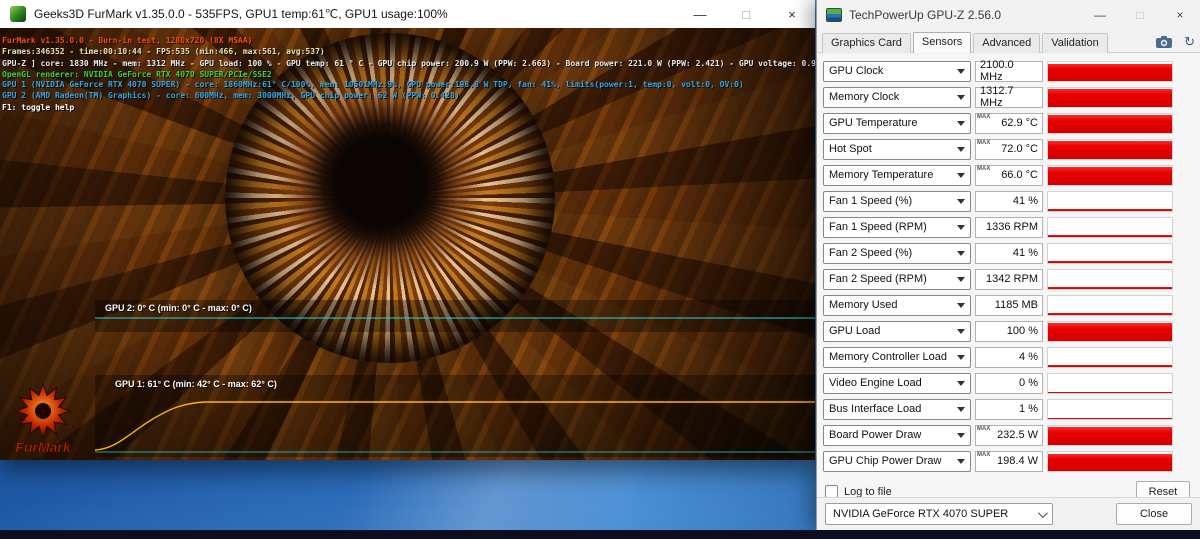 The height and width of the screenshot is (539, 1200). Describe the element at coordinates (897, 175) in the screenshot. I see `sensor-selector: Memory Temperature` at that location.